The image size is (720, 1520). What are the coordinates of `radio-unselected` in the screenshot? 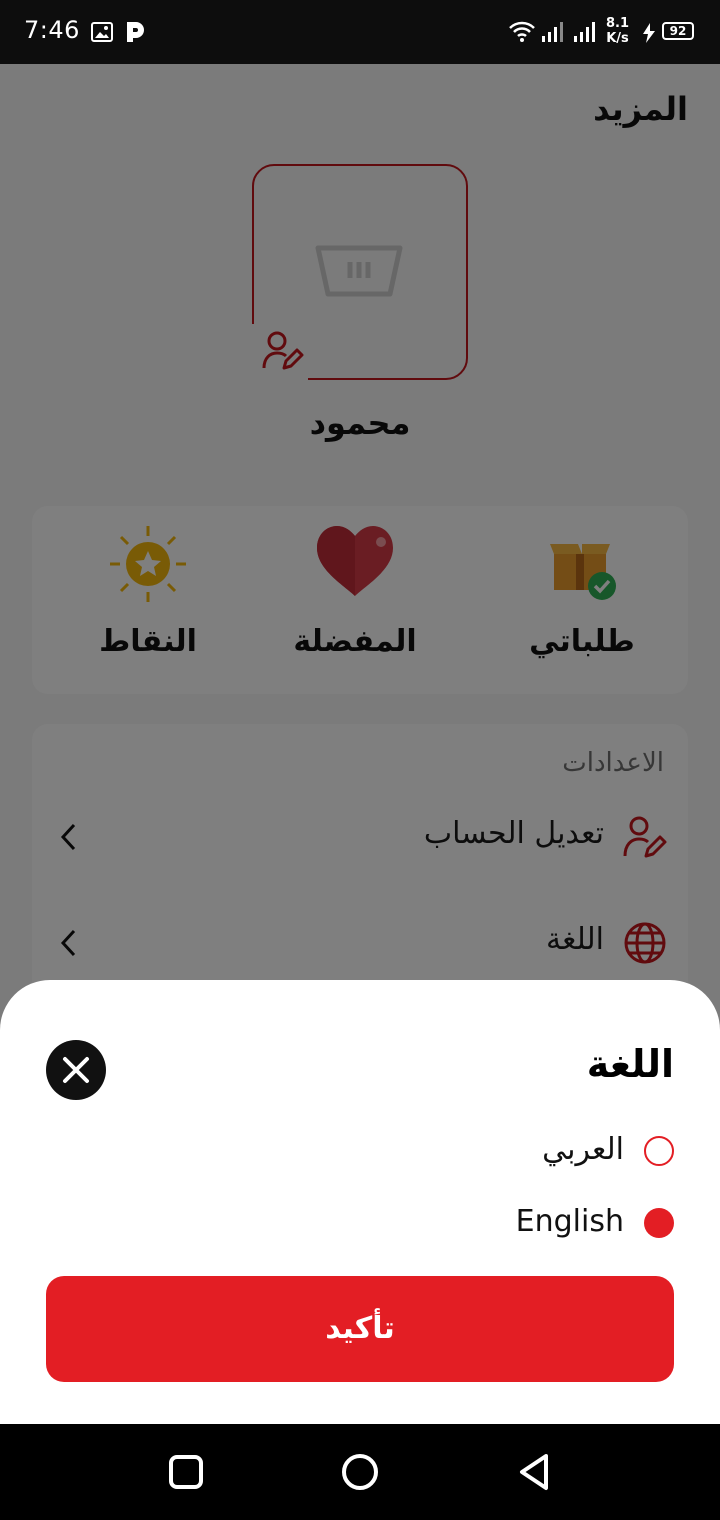 It's located at (659, 1151).